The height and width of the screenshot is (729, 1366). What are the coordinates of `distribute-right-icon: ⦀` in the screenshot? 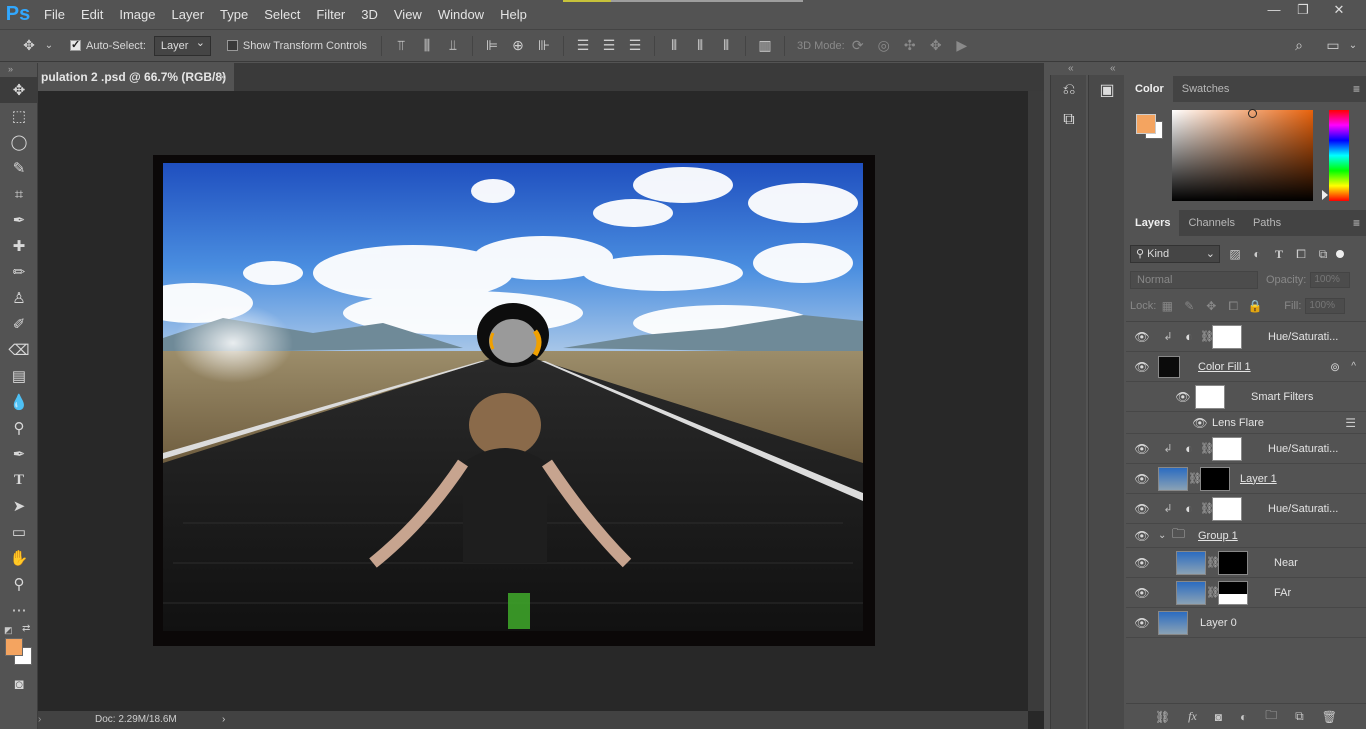 It's located at (726, 45).